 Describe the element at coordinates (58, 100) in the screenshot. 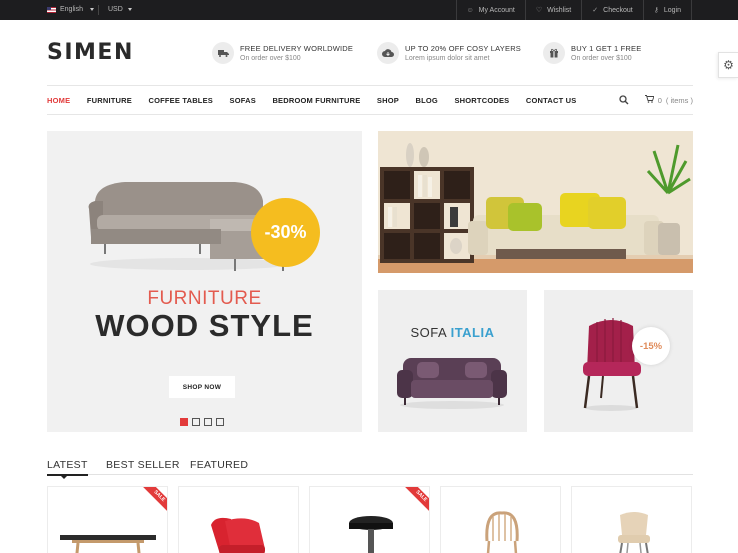

I see `nav-item-home: HOME` at that location.